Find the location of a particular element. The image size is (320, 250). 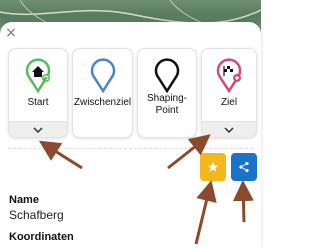

waypoint-card-ziel: Ziel is located at coordinates (229, 93).